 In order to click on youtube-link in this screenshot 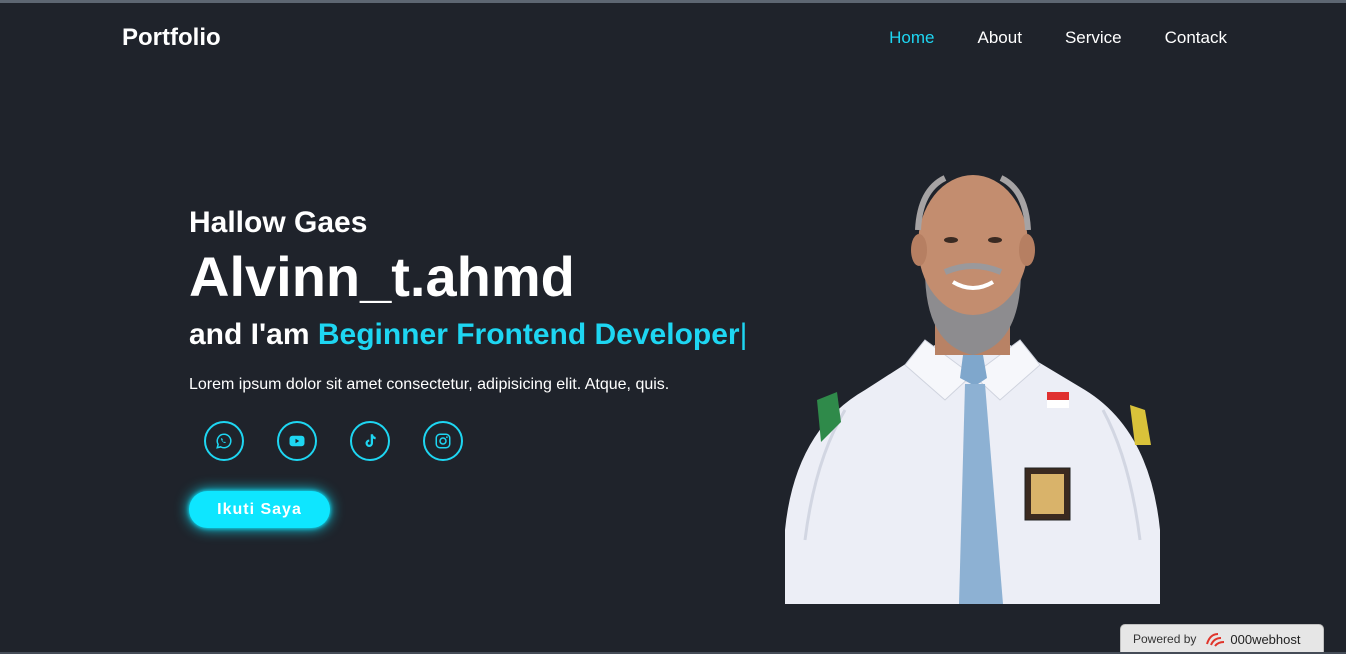, I will do `click(297, 441)`.